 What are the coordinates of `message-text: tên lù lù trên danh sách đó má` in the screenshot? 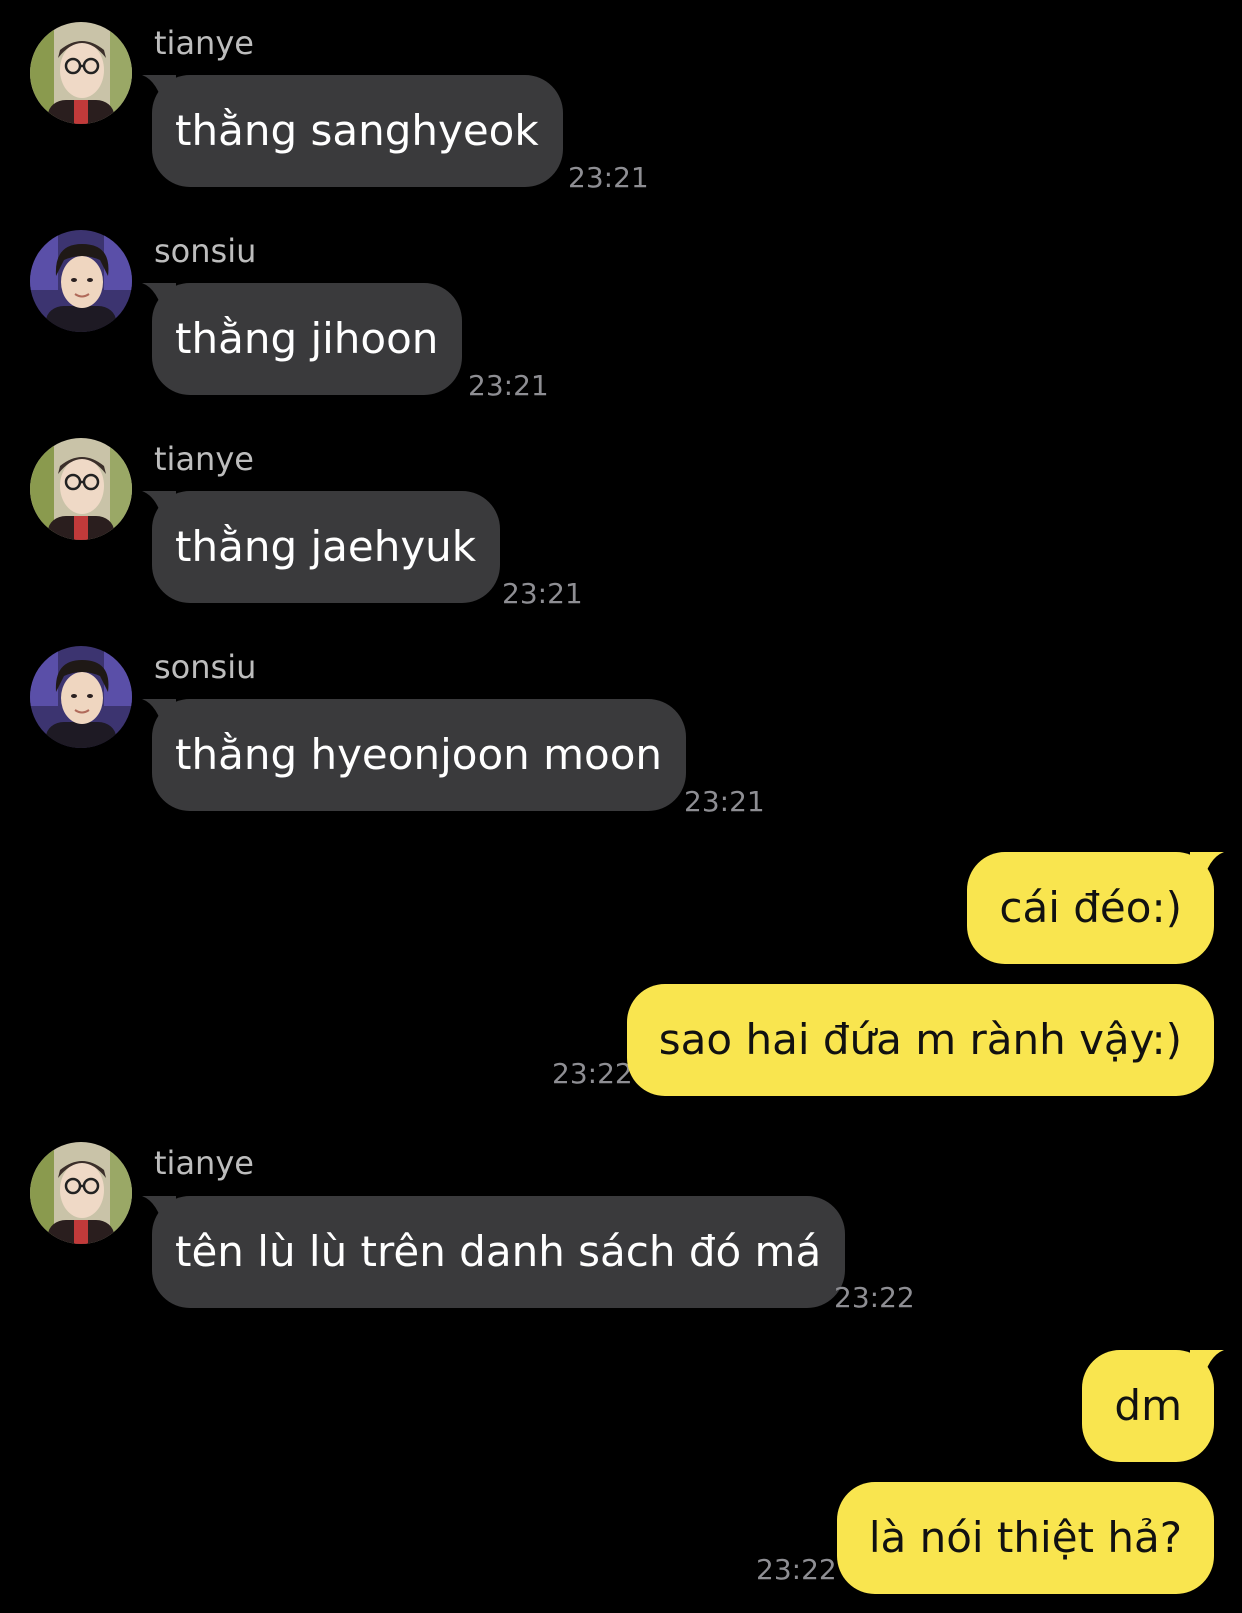 It's located at (498, 1251).